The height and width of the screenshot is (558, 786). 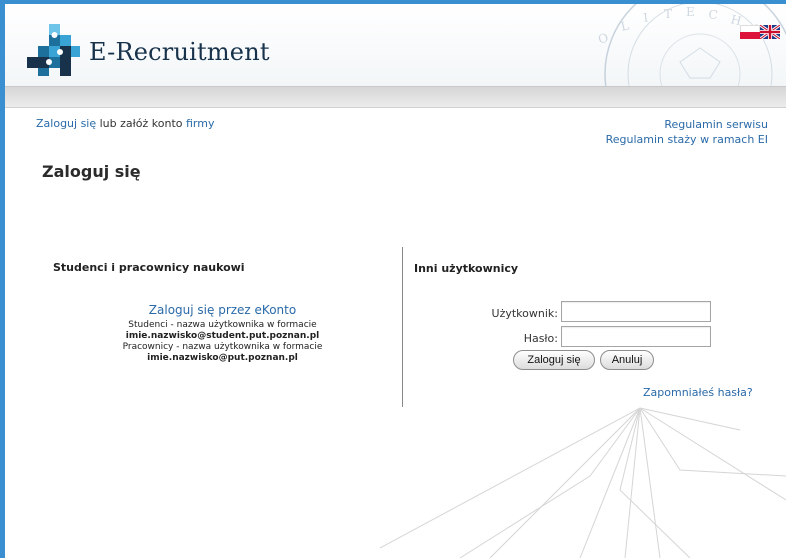 What do you see at coordinates (636, 336) in the screenshot?
I see `password-input` at bounding box center [636, 336].